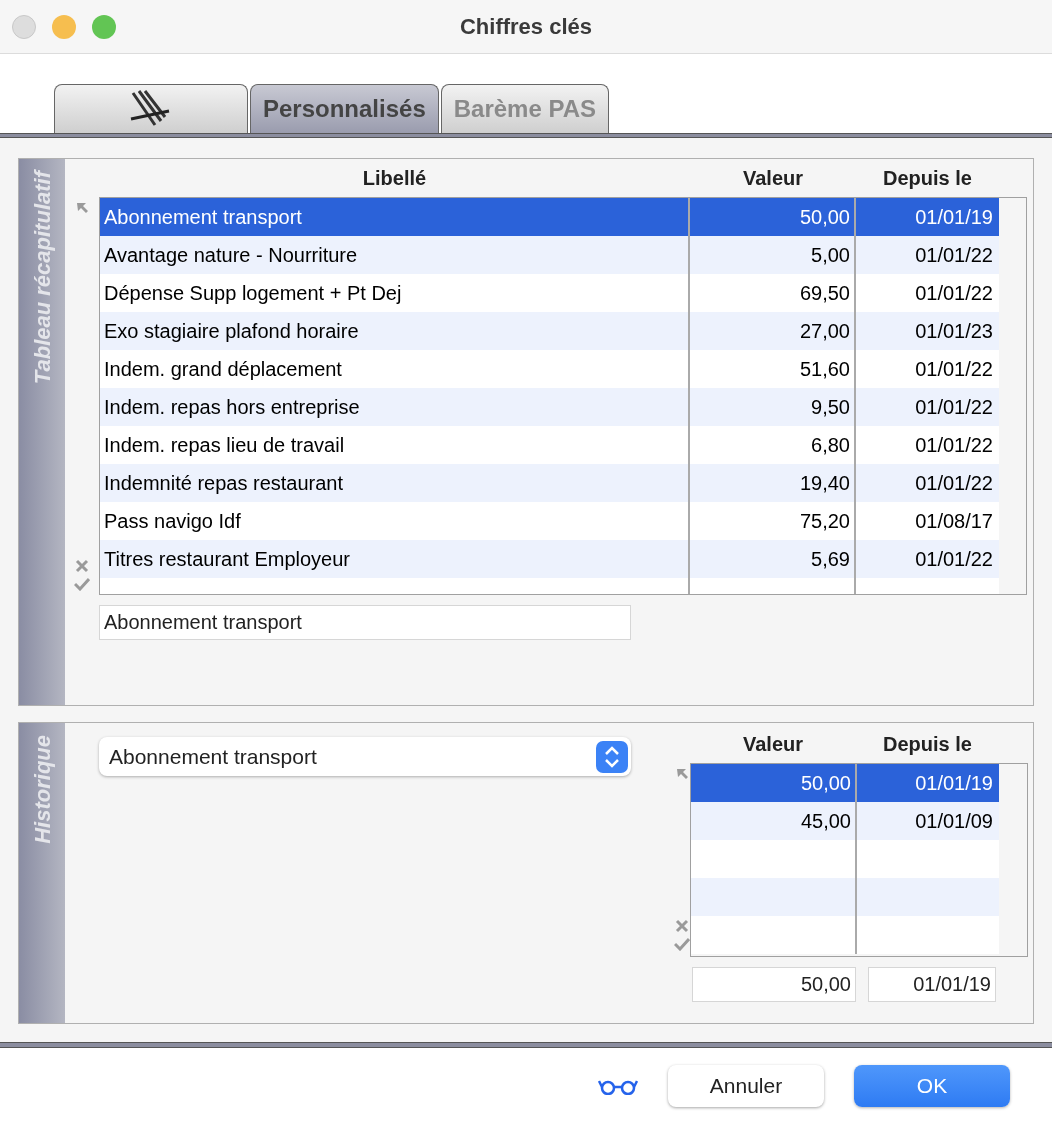 The height and width of the screenshot is (1124, 1052). I want to click on table-cell-text: 01/01/23, so click(954, 331).